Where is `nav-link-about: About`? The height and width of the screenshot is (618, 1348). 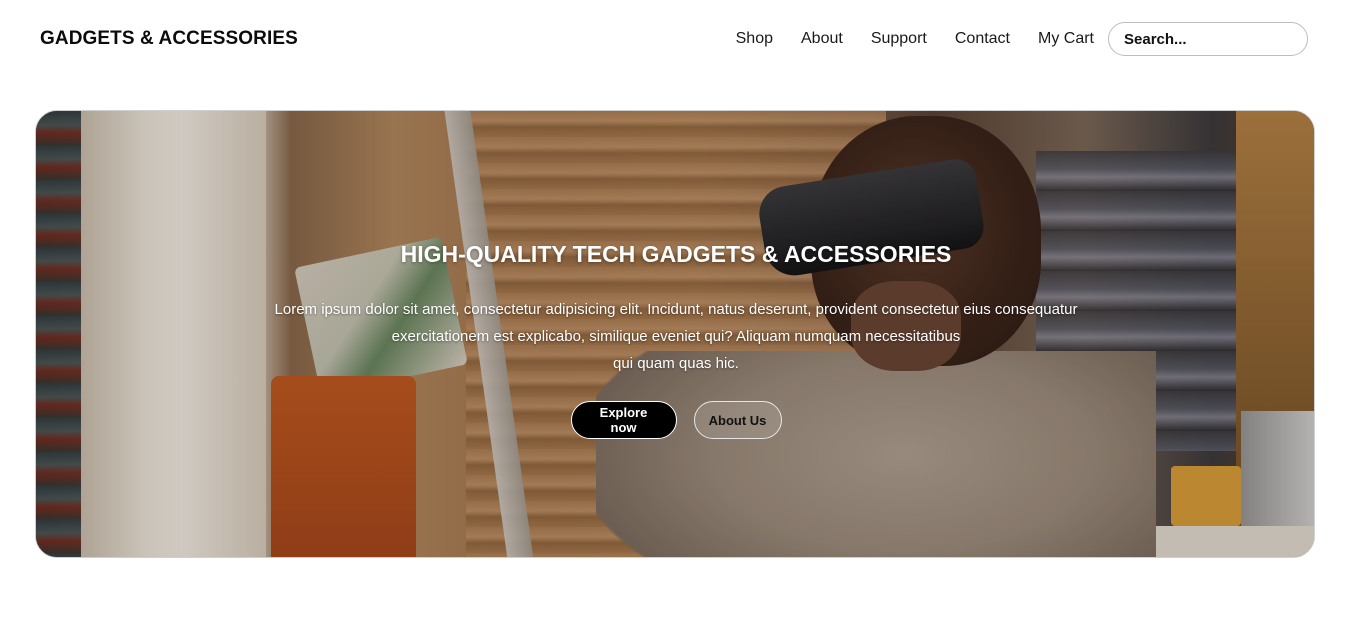
nav-link-about: About is located at coordinates (822, 39).